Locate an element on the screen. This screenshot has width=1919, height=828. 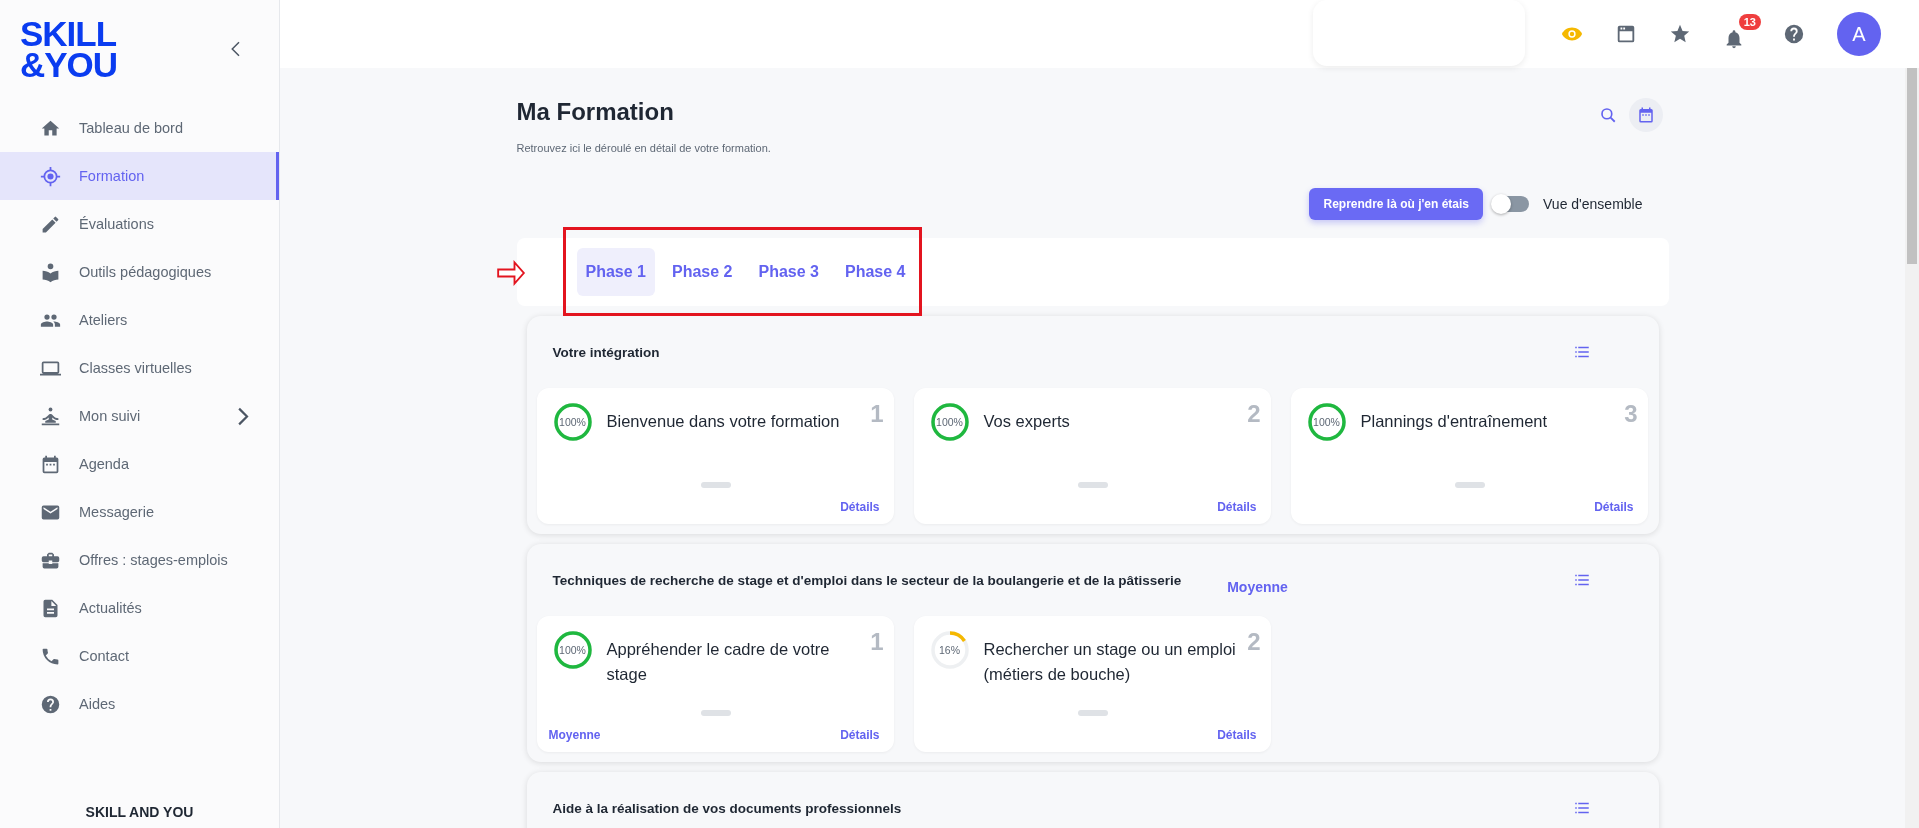
module-number: 3 is located at coordinates (1631, 414).